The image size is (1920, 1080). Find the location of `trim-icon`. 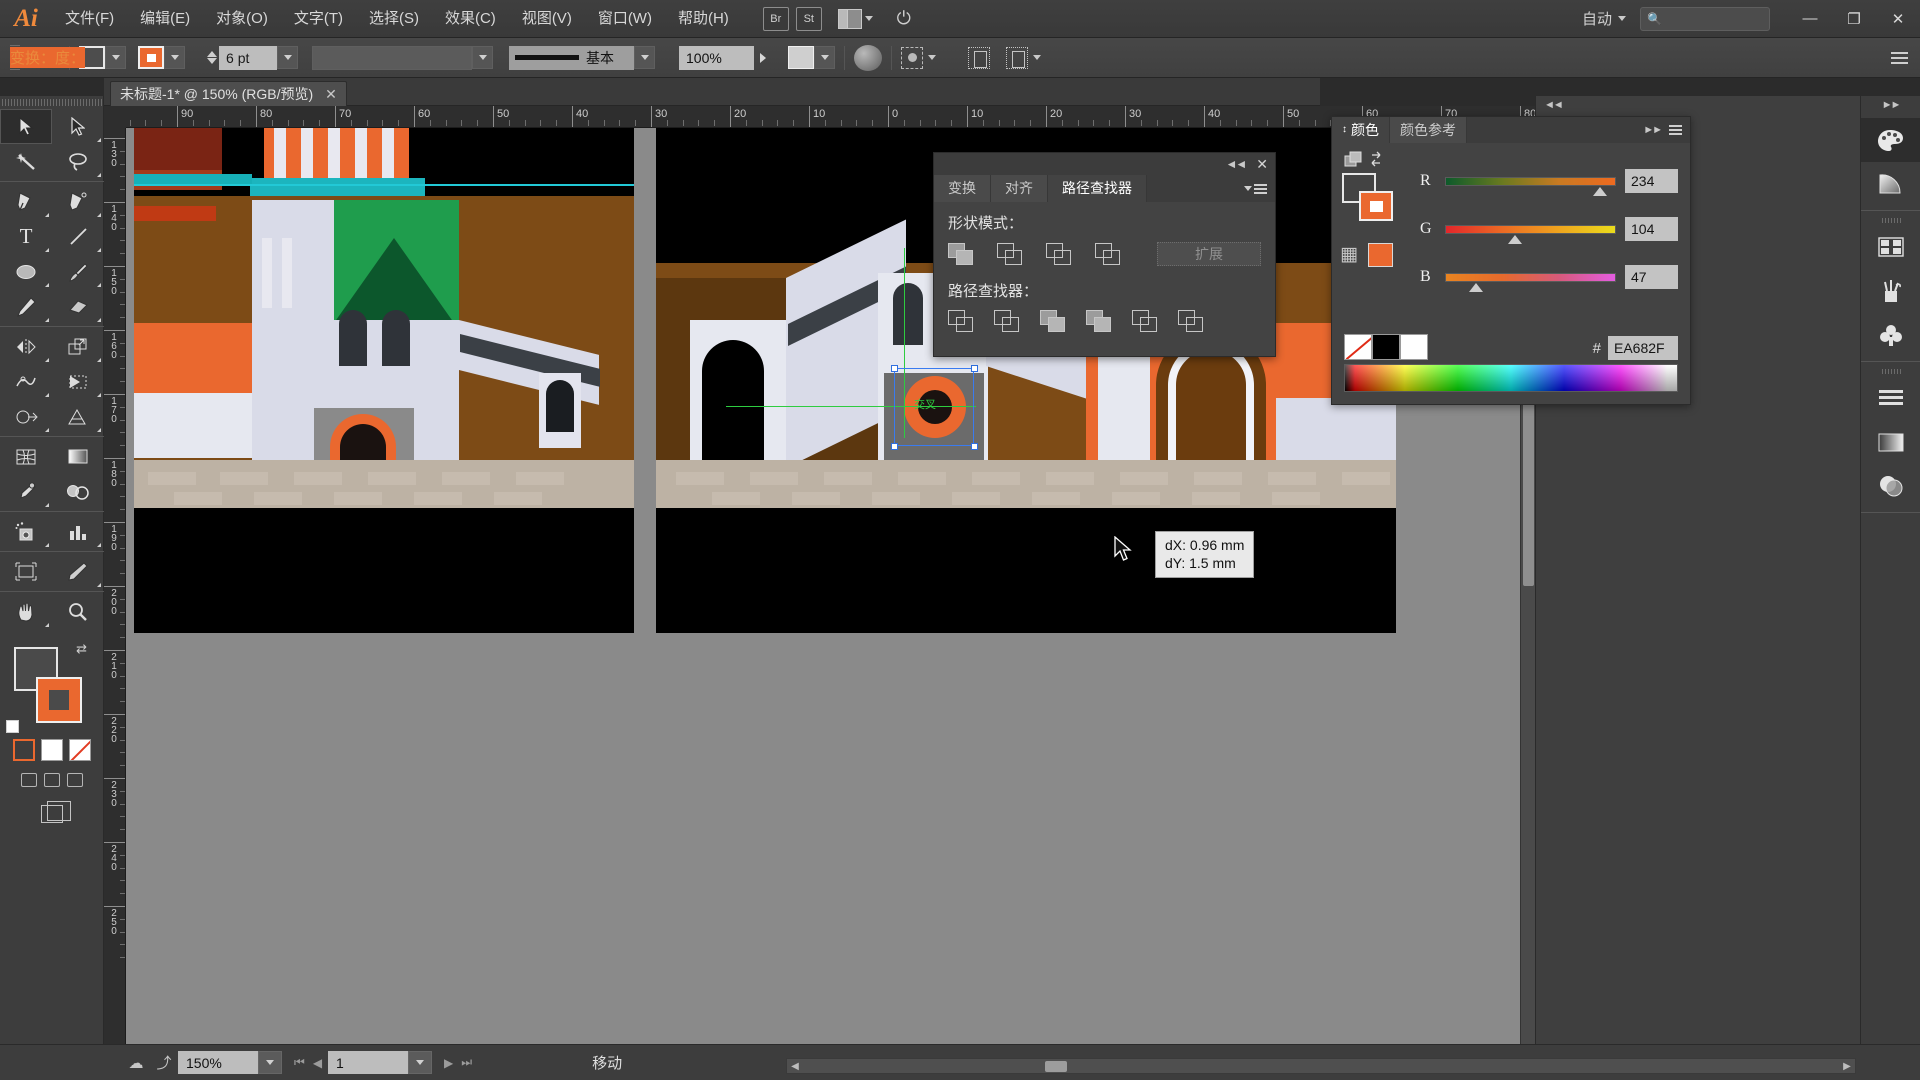

trim-icon is located at coordinates (1007, 321).